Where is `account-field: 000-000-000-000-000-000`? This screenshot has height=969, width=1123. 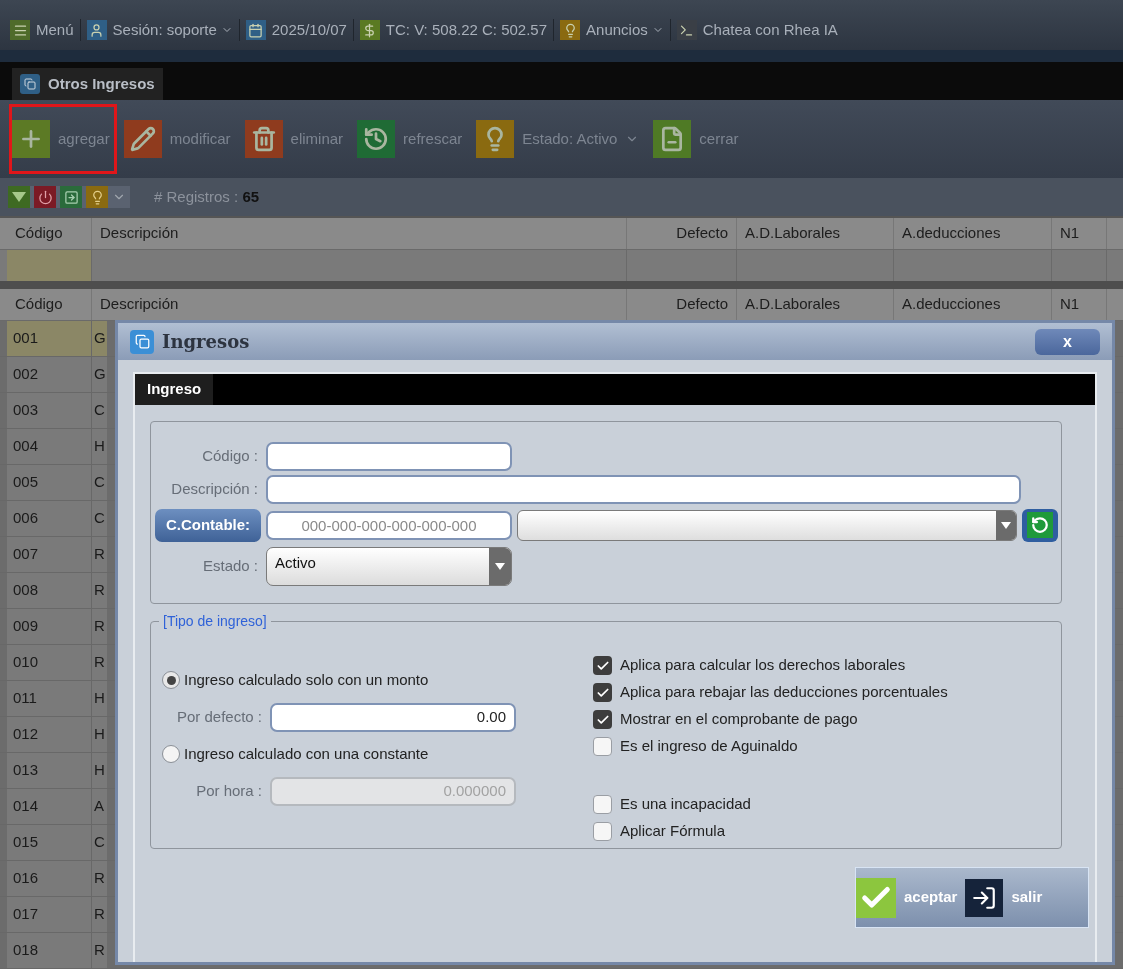 account-field: 000-000-000-000-000-000 is located at coordinates (389, 525).